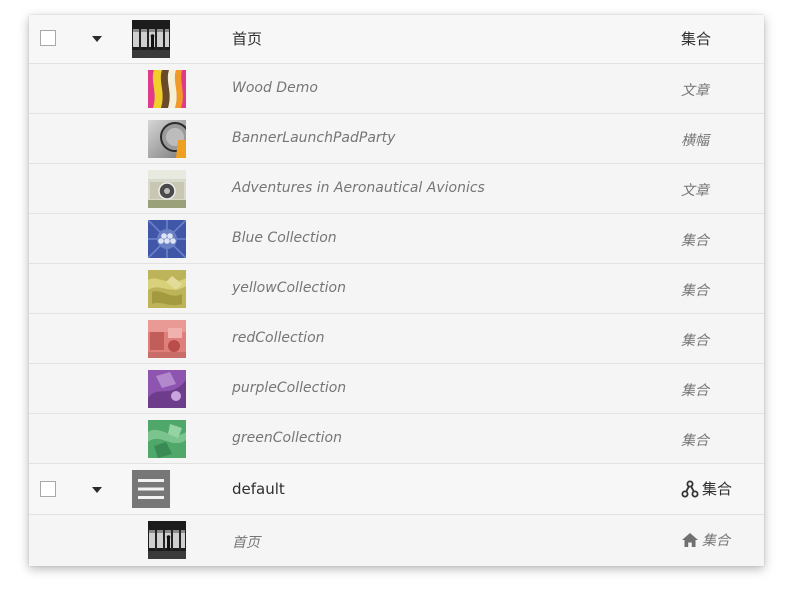 This screenshot has width=794, height=592. What do you see at coordinates (289, 388) in the screenshot?
I see `collection-title: purpleCollection` at bounding box center [289, 388].